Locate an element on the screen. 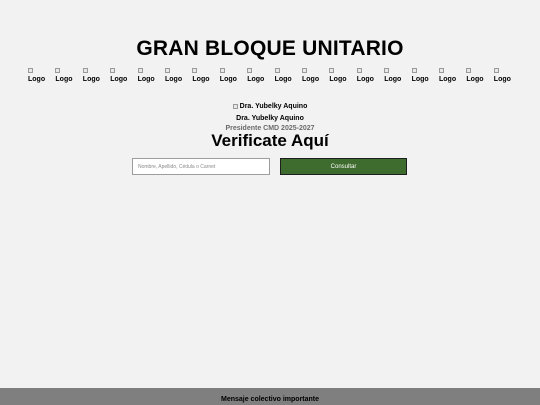  president-name: Dra. Yubelky Aquino is located at coordinates (270, 118).